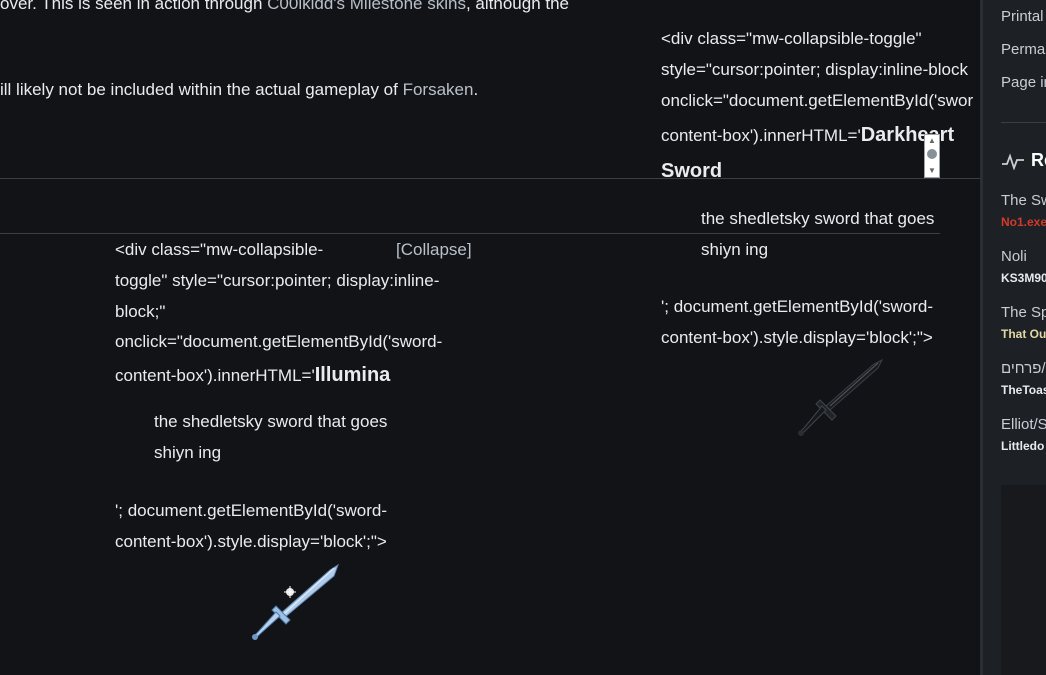 This screenshot has width=1046, height=675. What do you see at coordinates (1023, 368) in the screenshot?
I see `recent-item-title: פרחים/` at bounding box center [1023, 368].